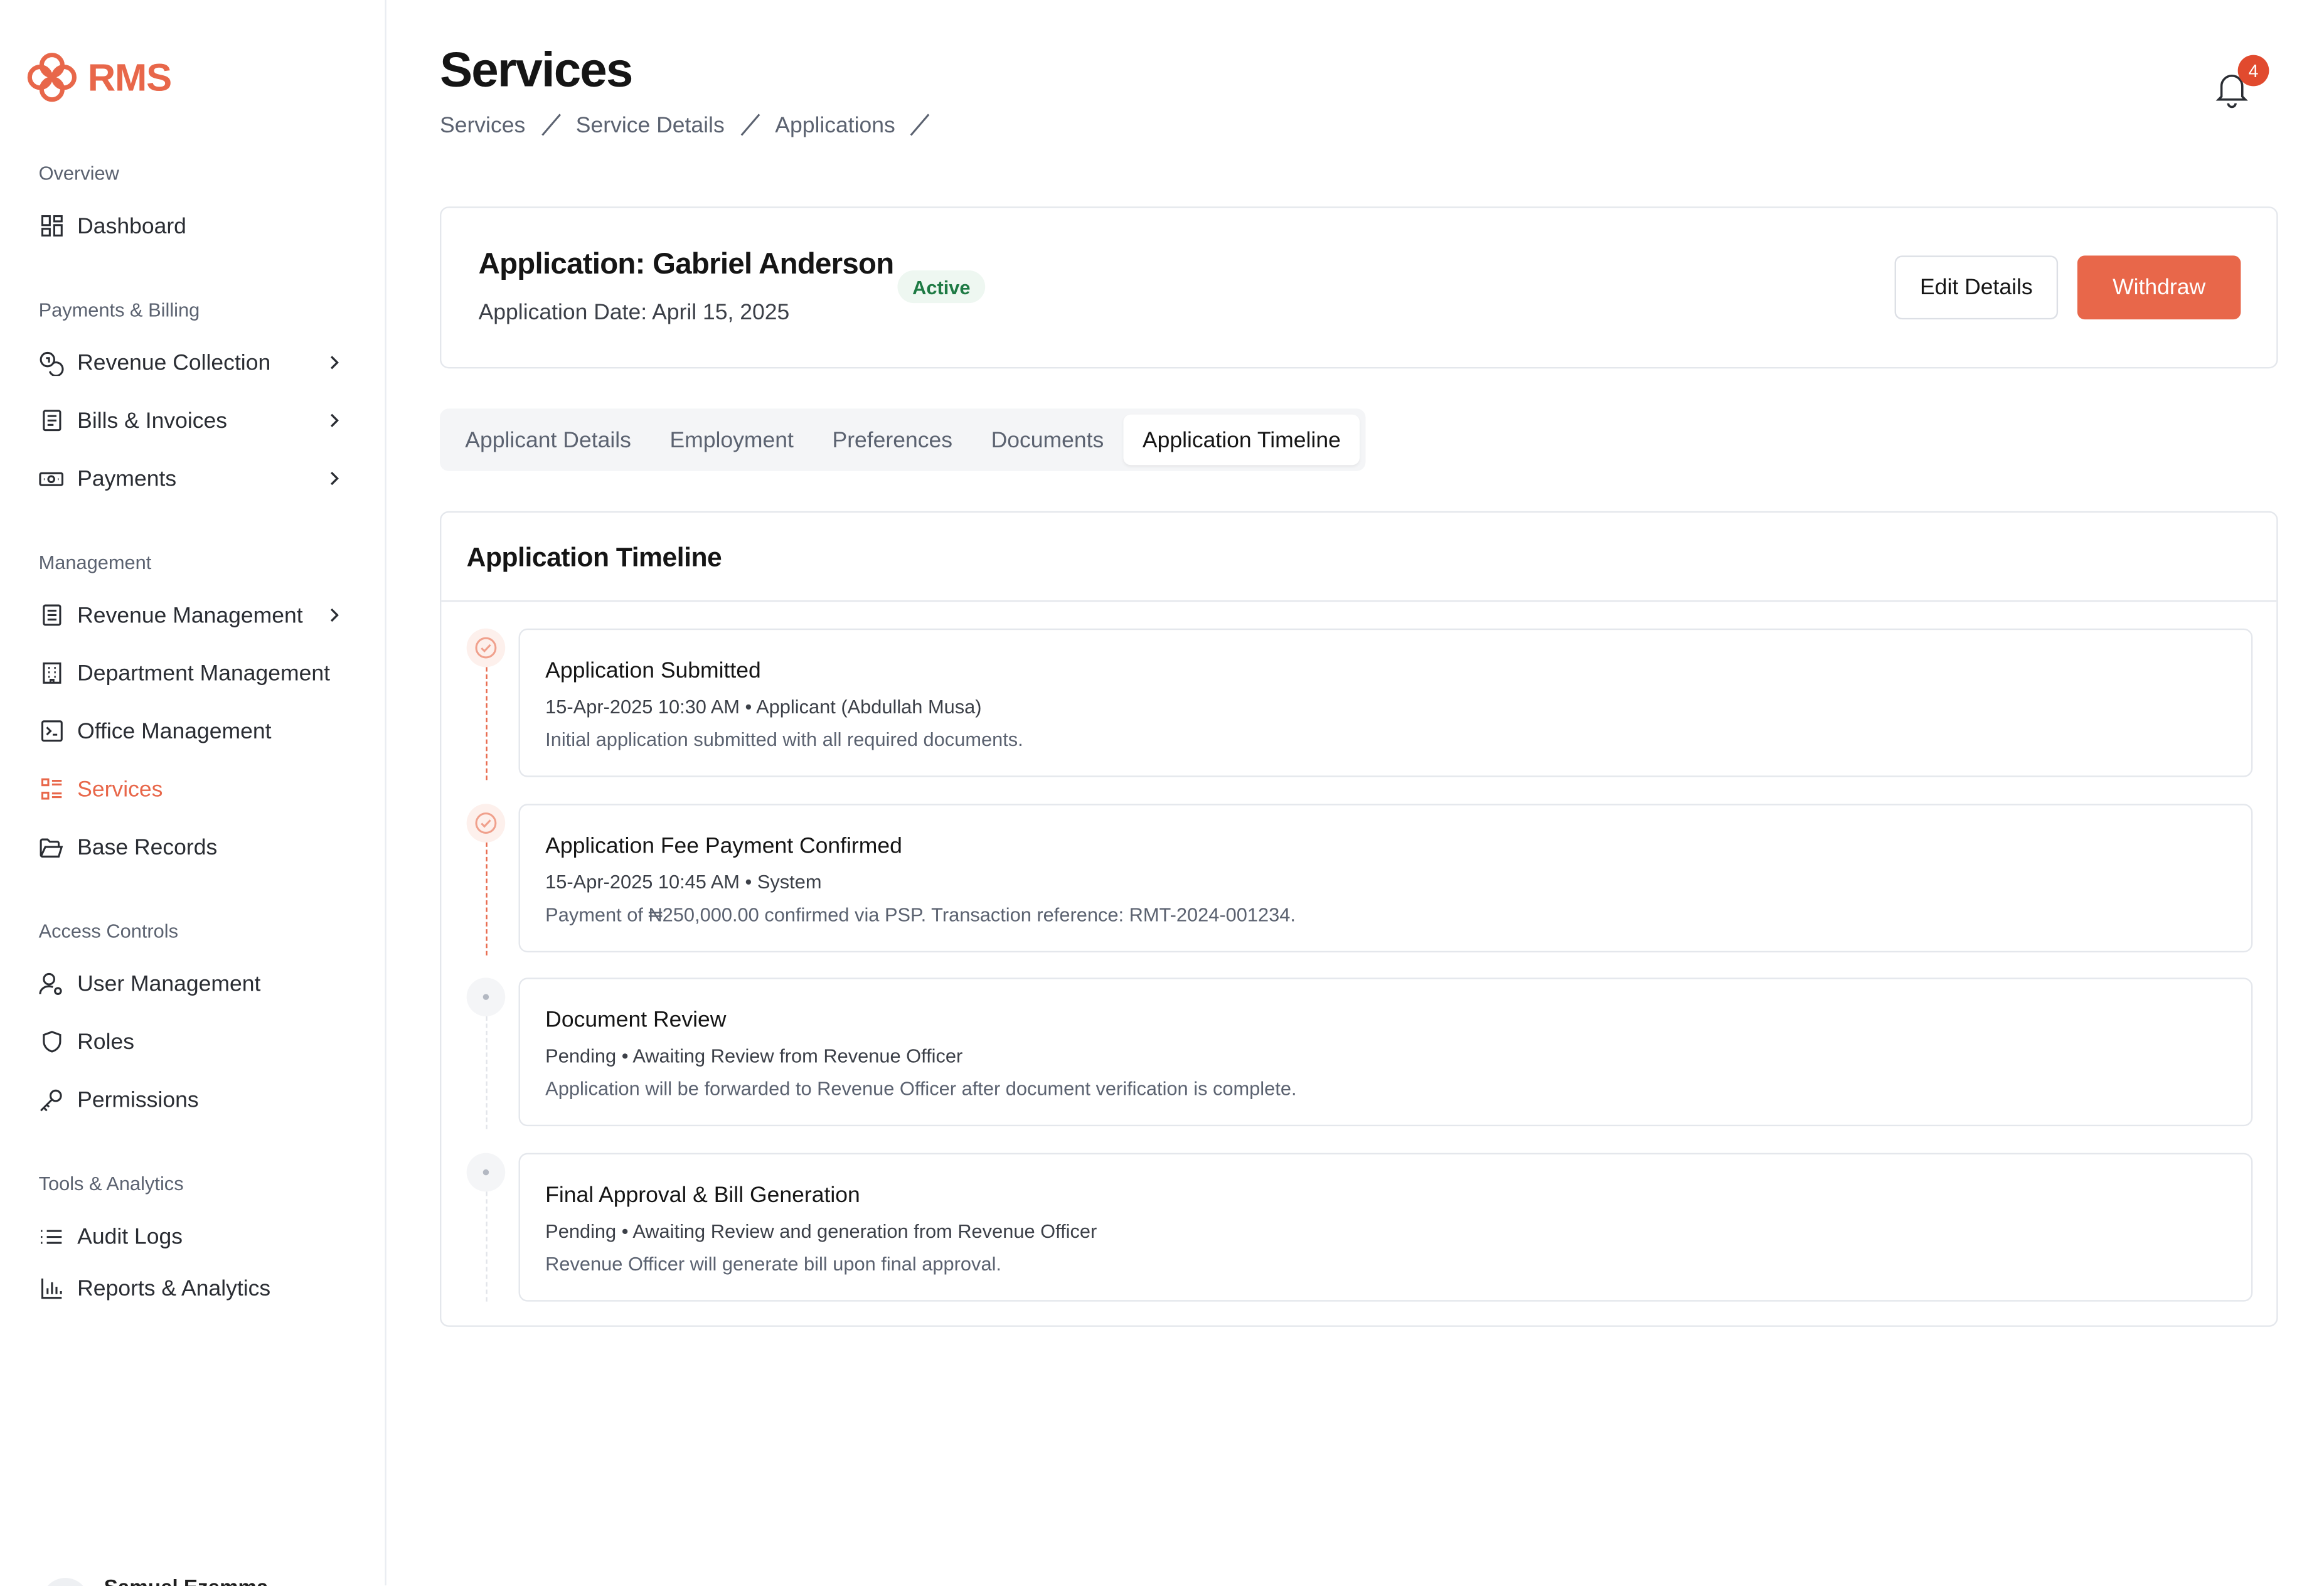 The image size is (2324, 1586). I want to click on list-icon, so click(51, 789).